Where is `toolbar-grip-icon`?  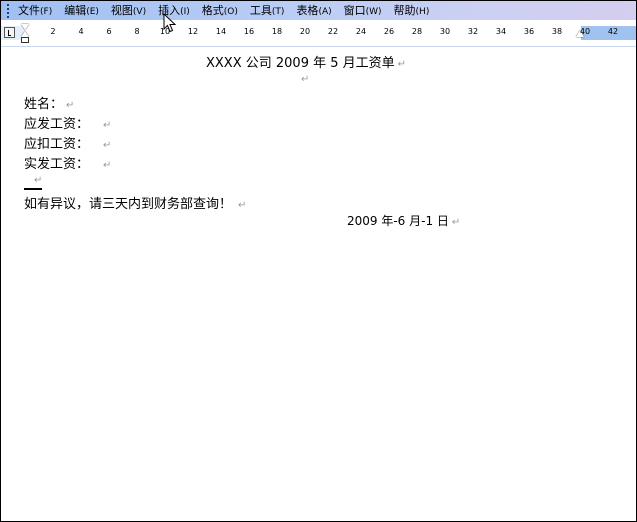
toolbar-grip-icon is located at coordinates (8, 10).